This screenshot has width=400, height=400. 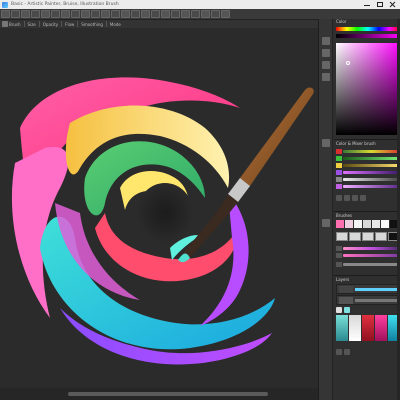 I want to click on add-icon, so click(x=339, y=198).